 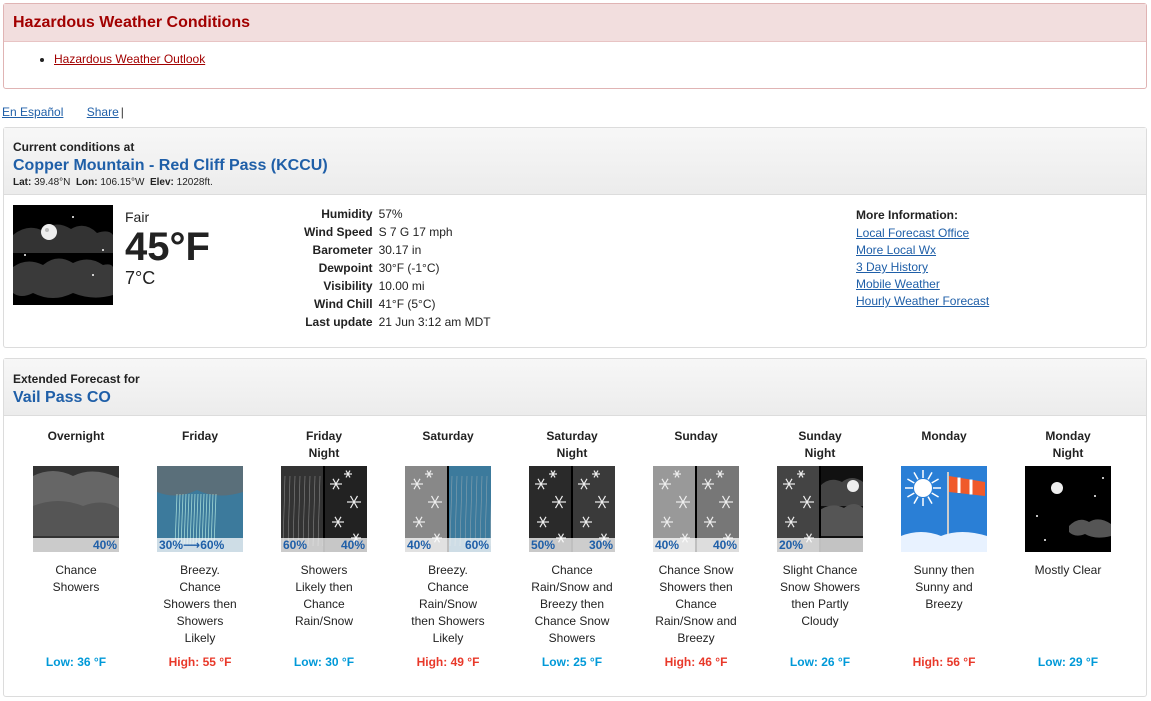 I want to click on current-detail-row: Dewpoint 30°F (-1°C), so click(x=397, y=268).